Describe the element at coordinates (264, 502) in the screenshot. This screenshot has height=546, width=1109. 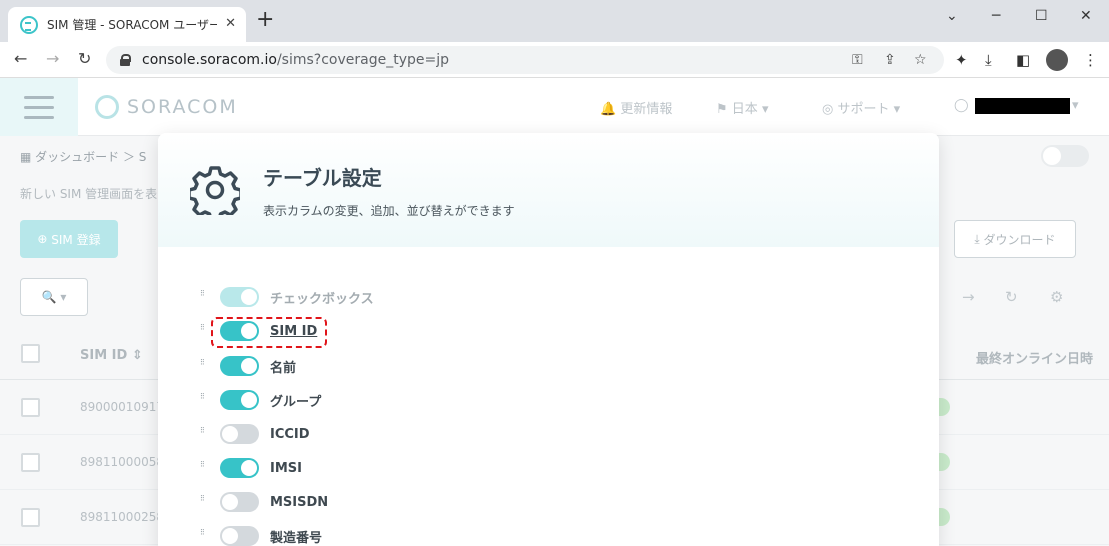
I see `option-msisdn: ⁝⁝ MSISDN` at that location.